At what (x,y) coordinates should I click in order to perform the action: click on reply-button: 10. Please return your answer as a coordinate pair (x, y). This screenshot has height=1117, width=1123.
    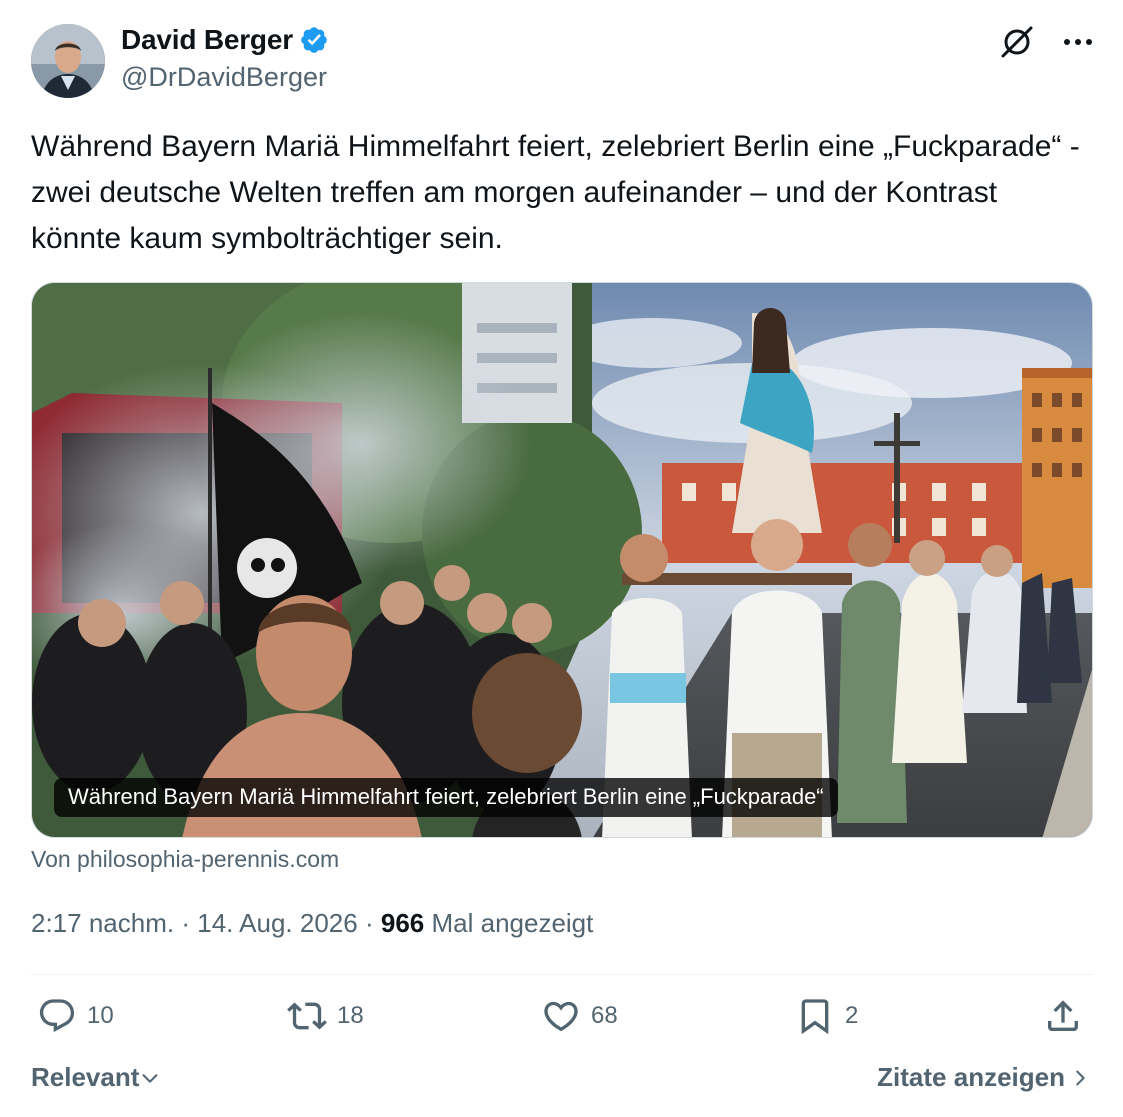
    Looking at the image, I should click on (75, 1016).